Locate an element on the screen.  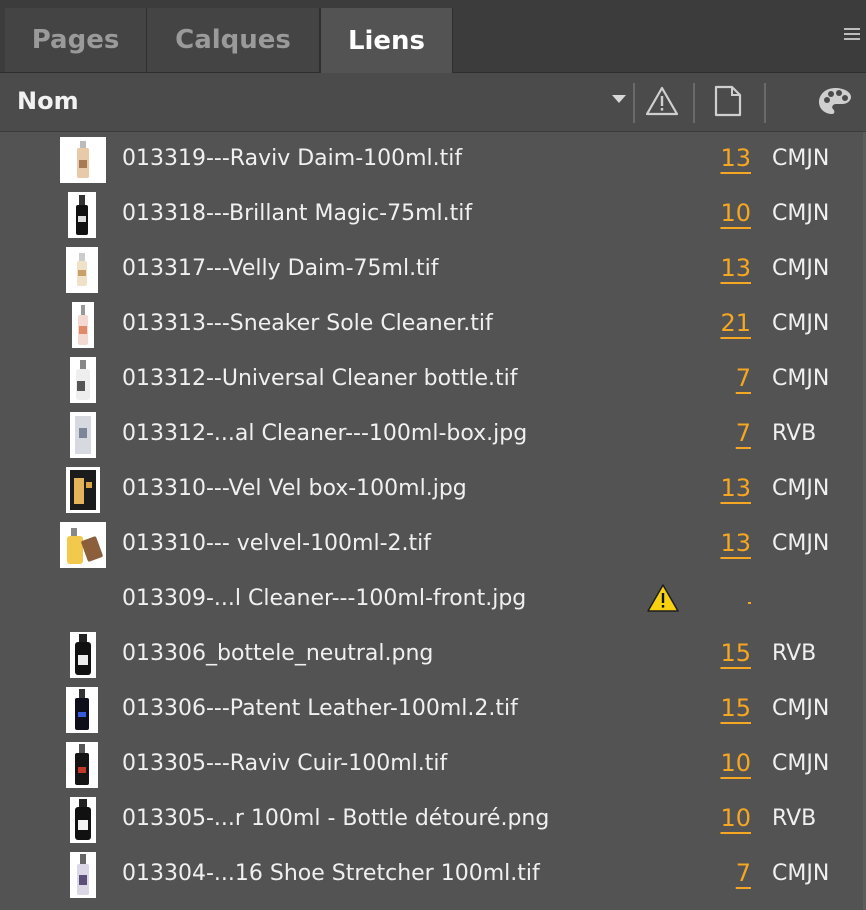
link-row: 013306_bottele_neutral.png 15 RVB is located at coordinates (433, 654).